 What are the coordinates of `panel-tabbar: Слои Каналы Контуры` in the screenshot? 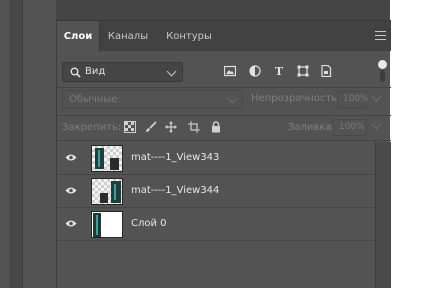 It's located at (224, 36).